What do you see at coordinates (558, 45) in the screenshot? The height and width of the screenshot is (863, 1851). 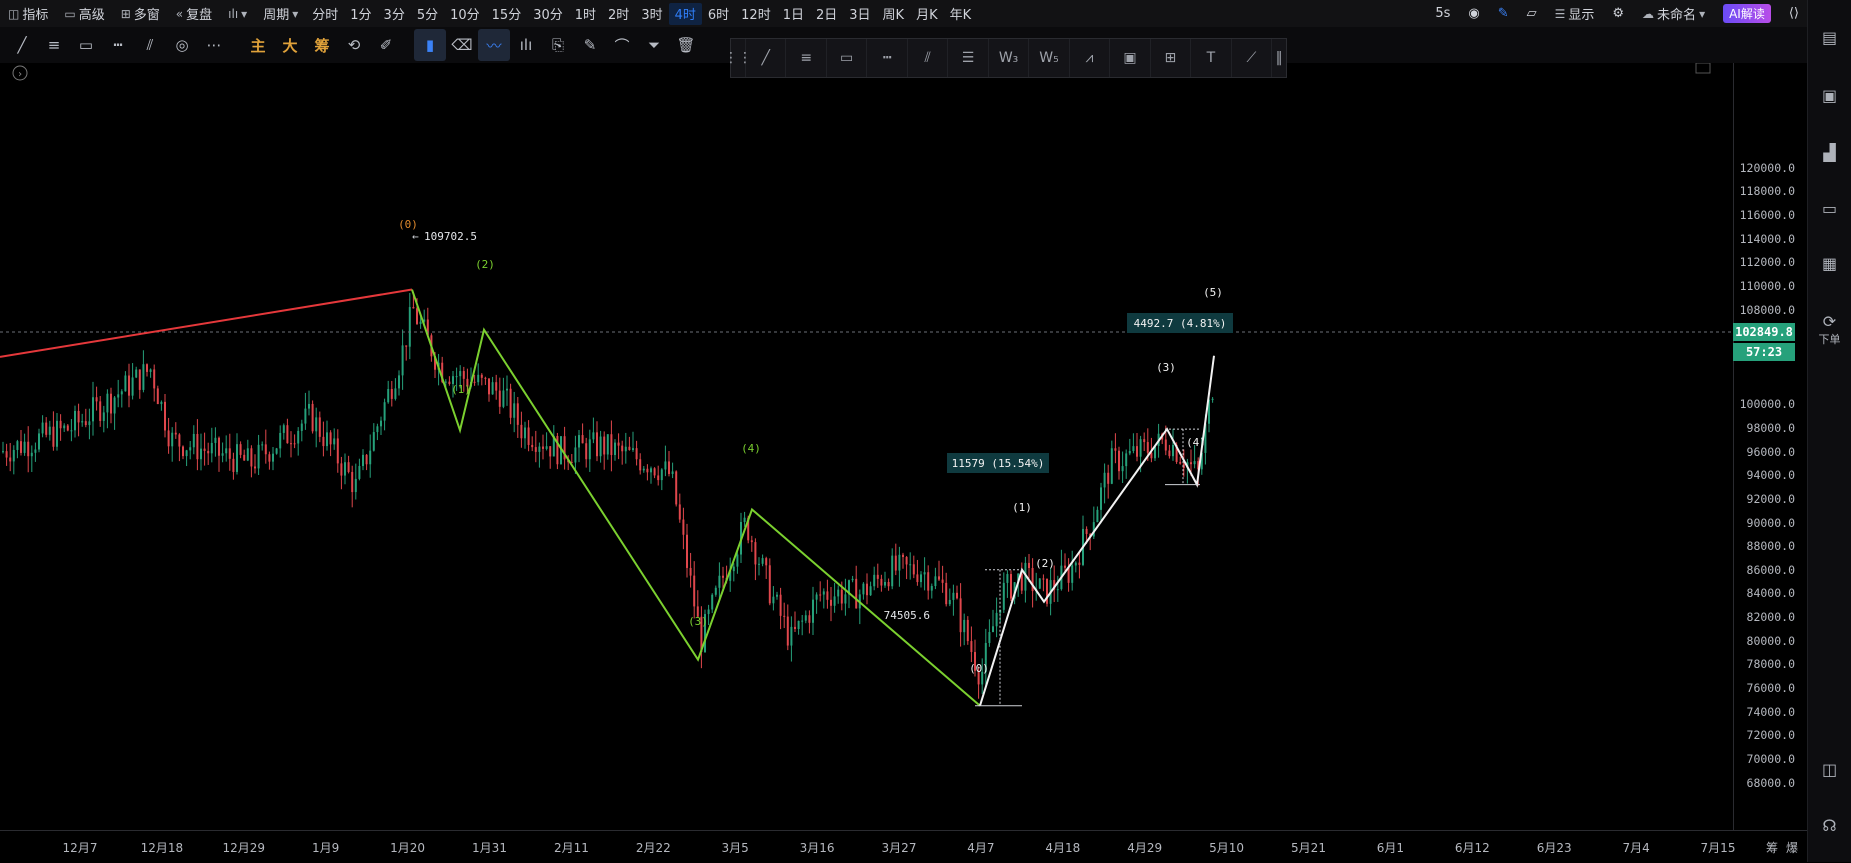 I see `copy-icon: ⎘` at bounding box center [558, 45].